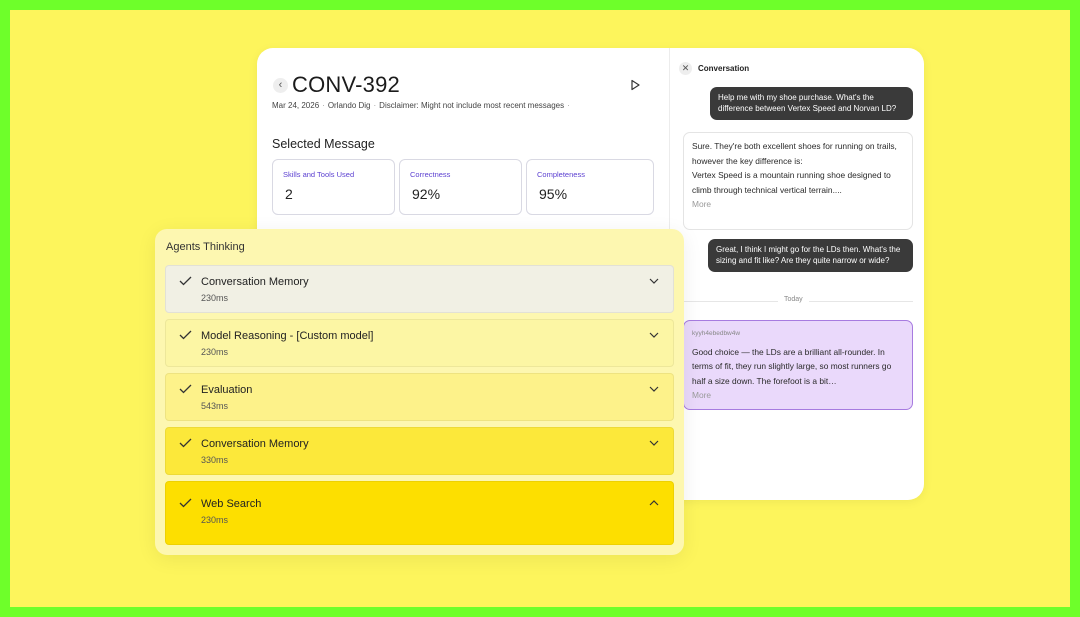 Image resolution: width=1080 pixels, height=617 pixels. I want to click on metric-card-correctness: Correctness 92%, so click(460, 187).